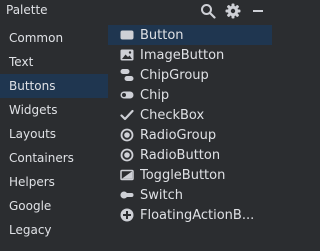 This screenshot has width=320, height=251. I want to click on button-icon, so click(127, 35).